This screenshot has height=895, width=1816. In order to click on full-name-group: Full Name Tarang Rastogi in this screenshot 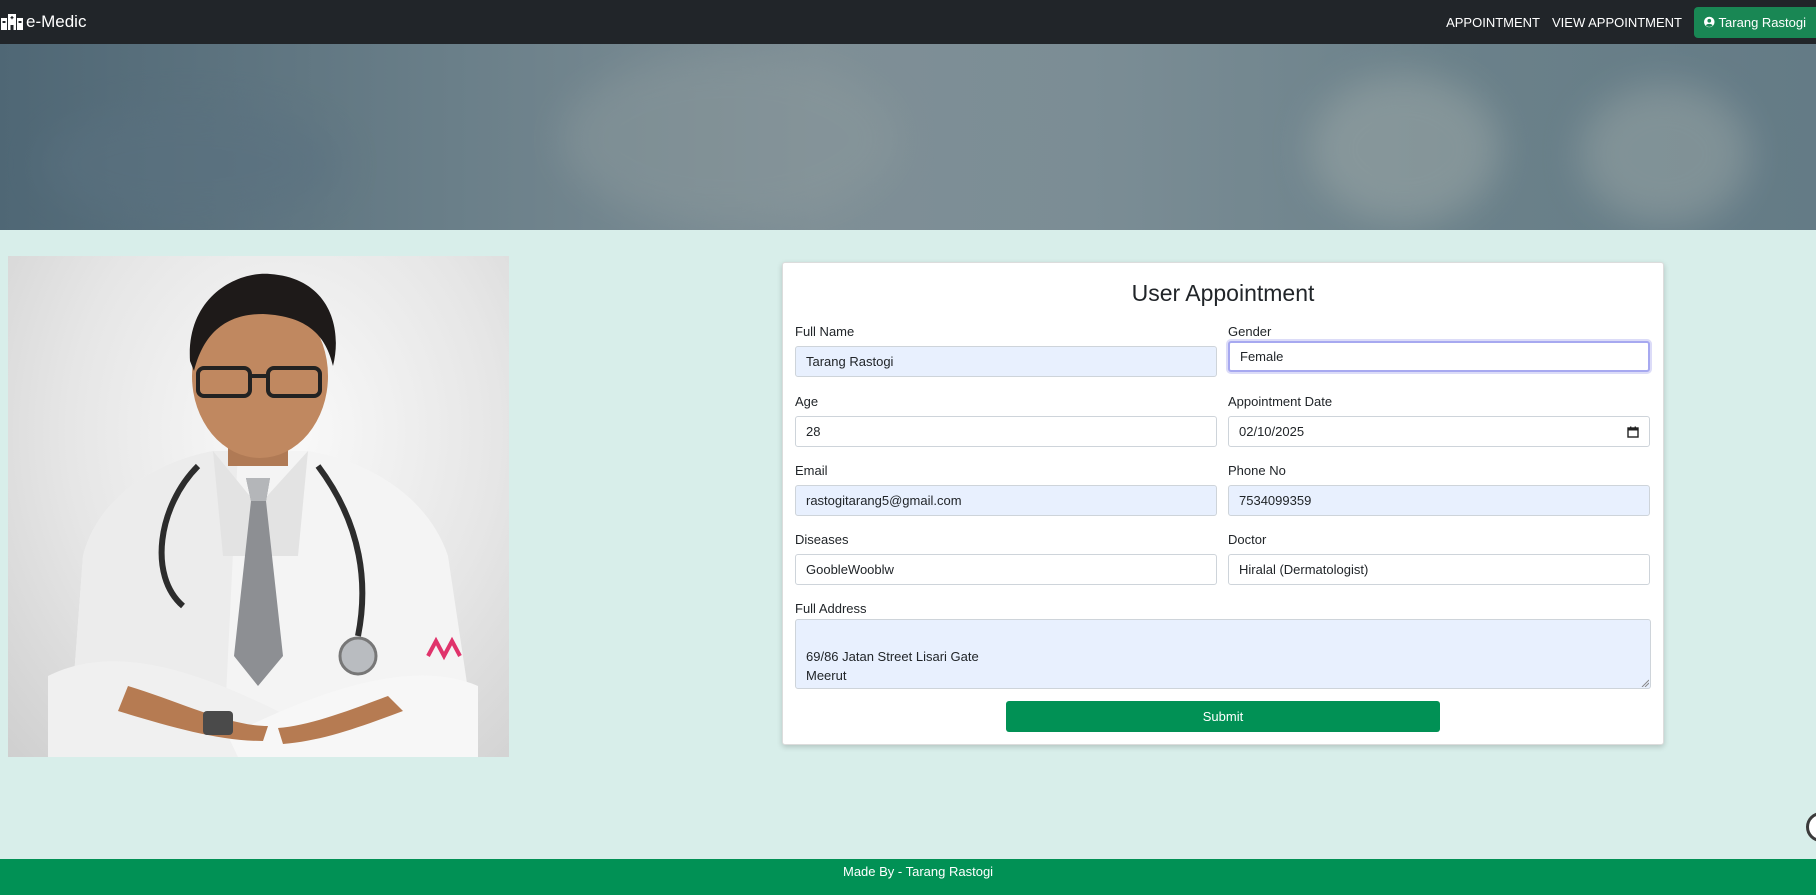, I will do `click(1006, 350)`.